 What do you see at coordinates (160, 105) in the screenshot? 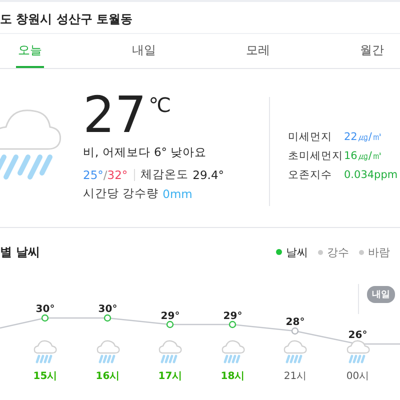
I see `temperature-unit: ℃` at bounding box center [160, 105].